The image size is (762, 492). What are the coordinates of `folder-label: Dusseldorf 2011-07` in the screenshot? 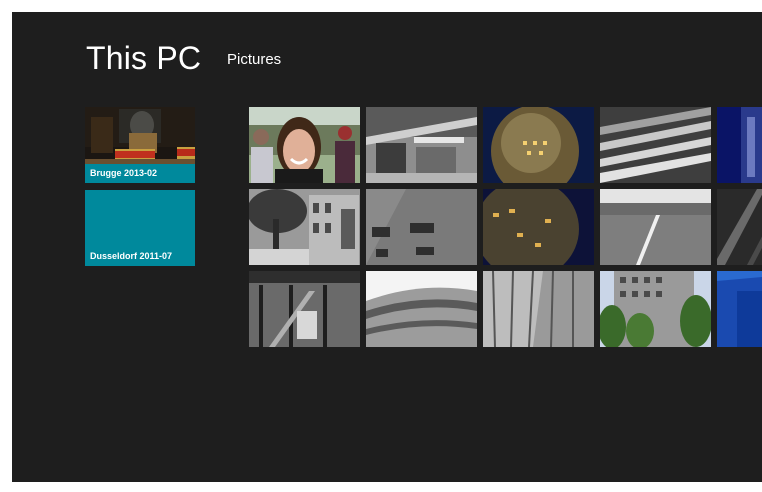 It's located at (131, 256).